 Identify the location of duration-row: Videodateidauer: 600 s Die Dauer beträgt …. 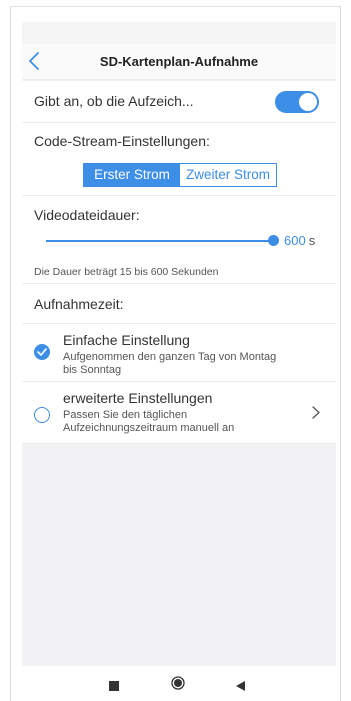
(179, 240).